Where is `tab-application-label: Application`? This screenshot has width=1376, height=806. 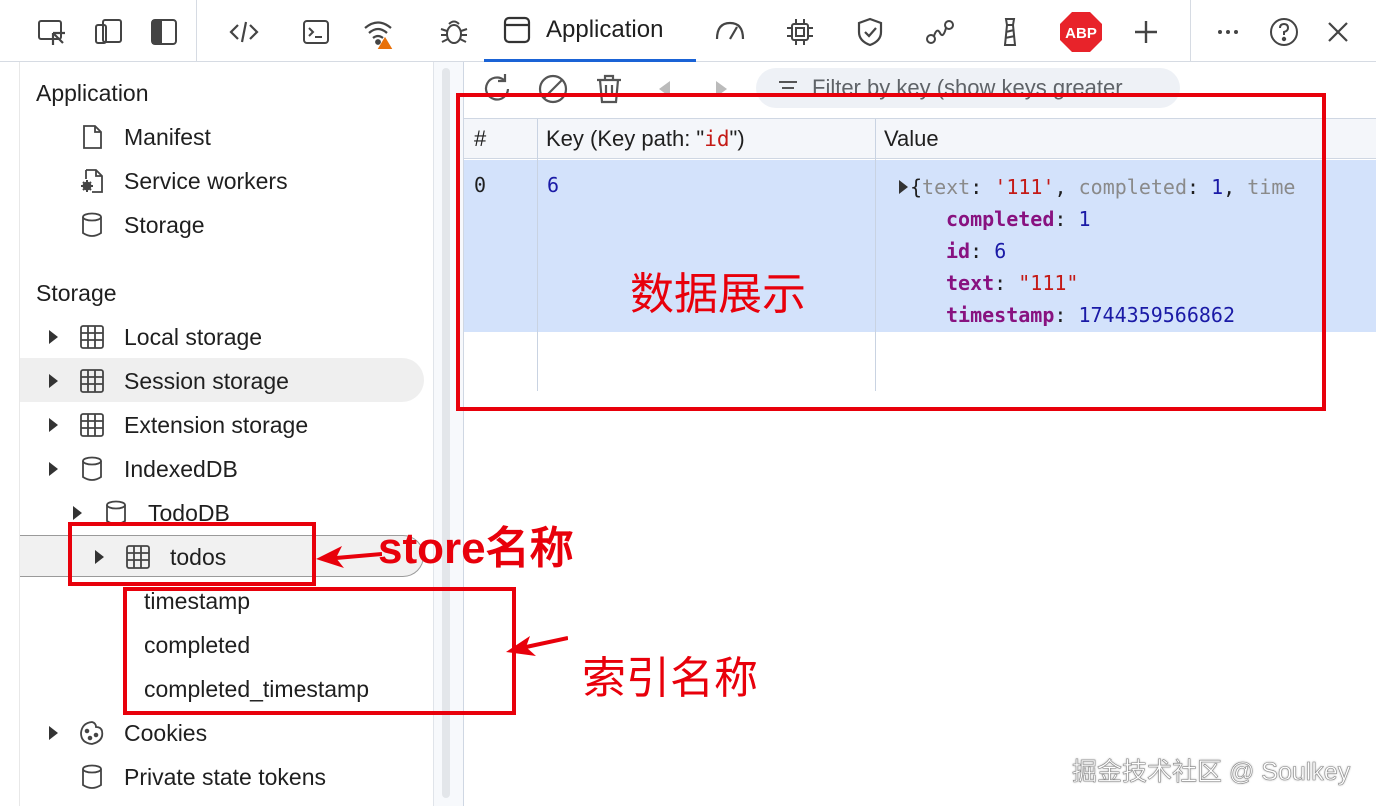 tab-application-label: Application is located at coordinates (605, 29).